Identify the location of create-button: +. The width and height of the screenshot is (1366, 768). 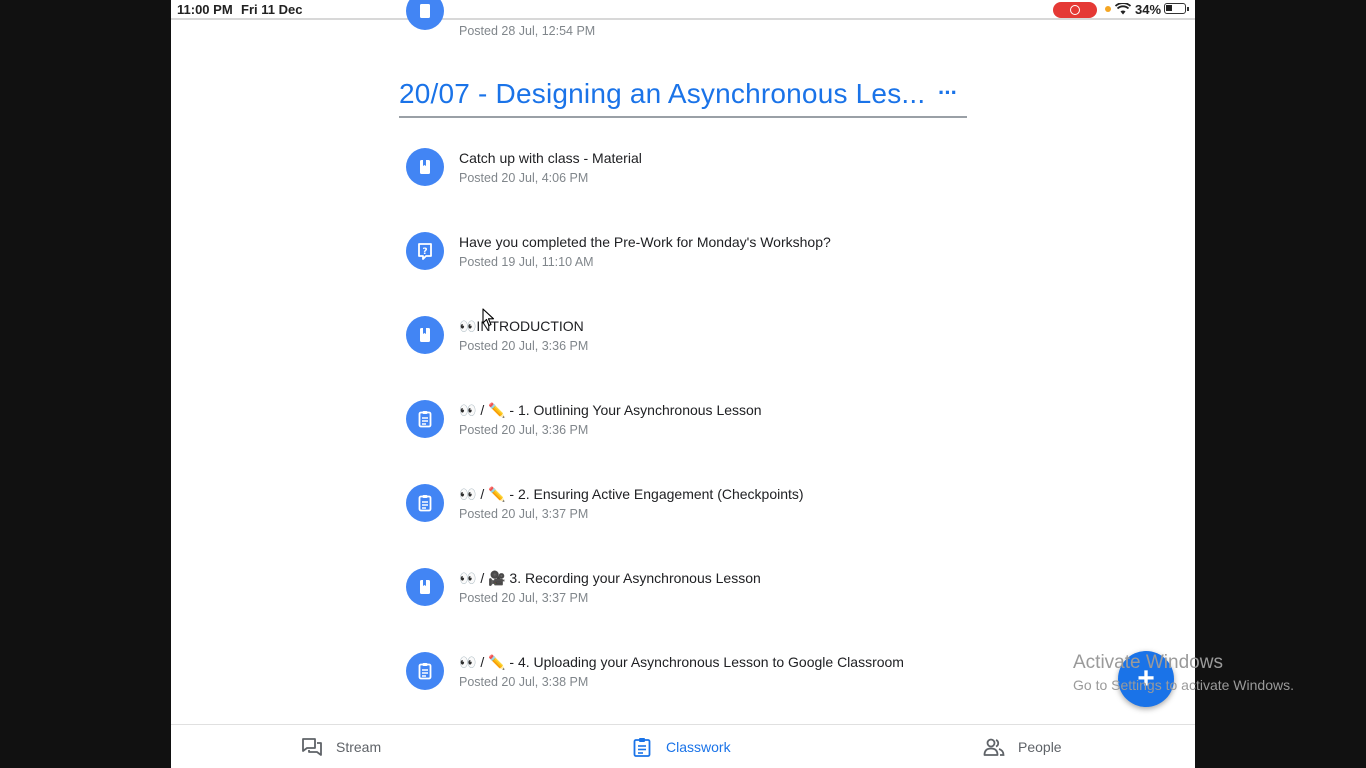
(1146, 679).